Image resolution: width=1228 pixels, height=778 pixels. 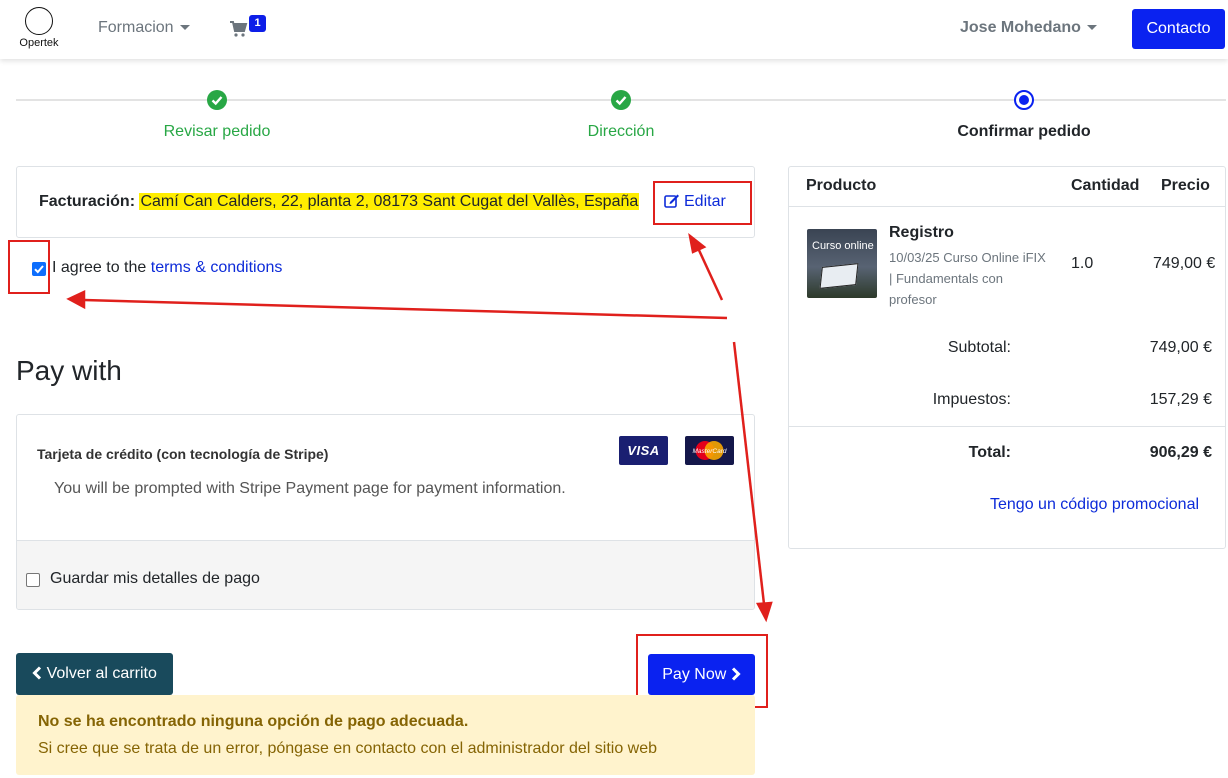 I want to click on tax-value: 157,29 €, so click(x=1180, y=399).